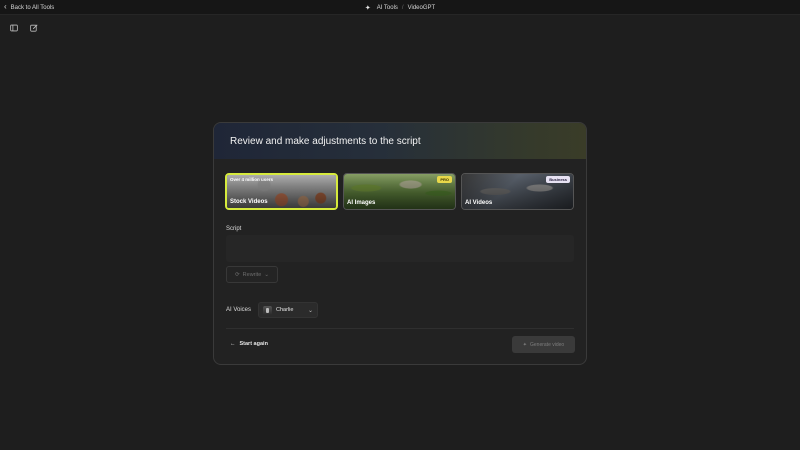  What do you see at coordinates (558, 179) in the screenshot?
I see `business-badge: Business` at bounding box center [558, 179].